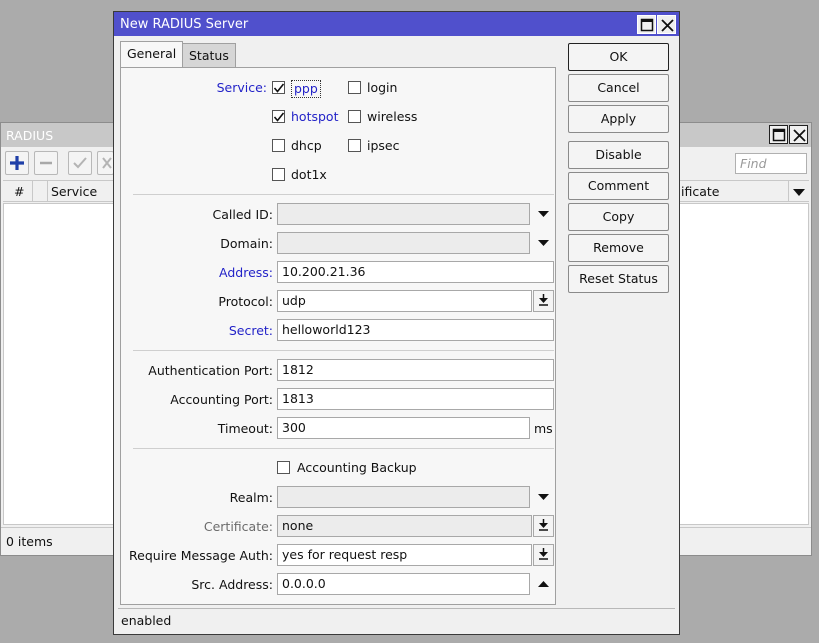 This screenshot has height=643, width=819. I want to click on column-header-number: #, so click(19, 191).